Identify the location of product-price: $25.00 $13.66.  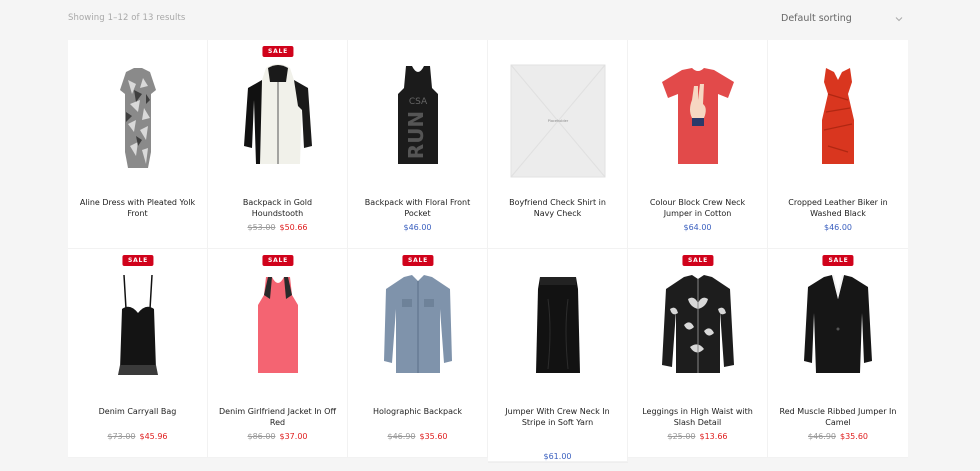
(697, 436).